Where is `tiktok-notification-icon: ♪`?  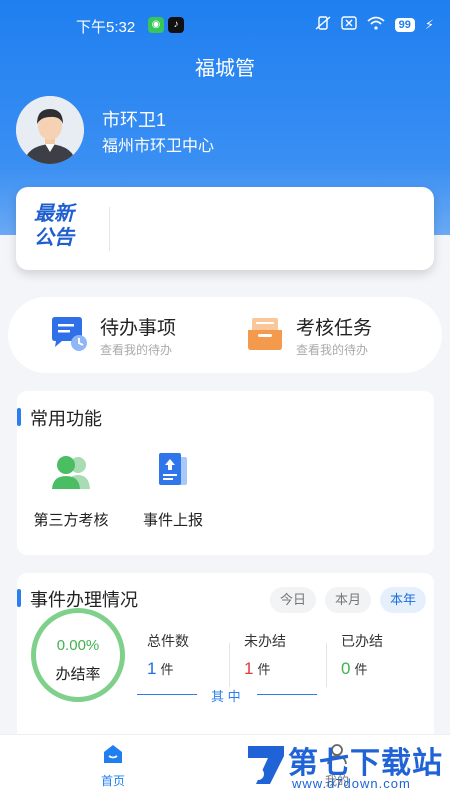 tiktok-notification-icon: ♪ is located at coordinates (176, 25).